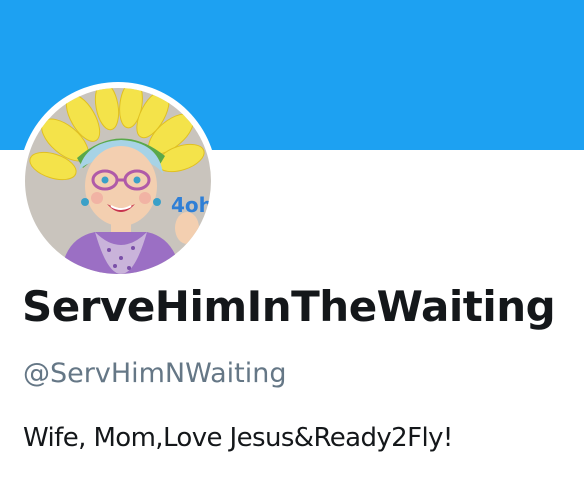  What do you see at coordinates (238, 438) in the screenshot?
I see `profile-bio: Wife, Mom,Love Jesus&Ready2Fly!` at bounding box center [238, 438].